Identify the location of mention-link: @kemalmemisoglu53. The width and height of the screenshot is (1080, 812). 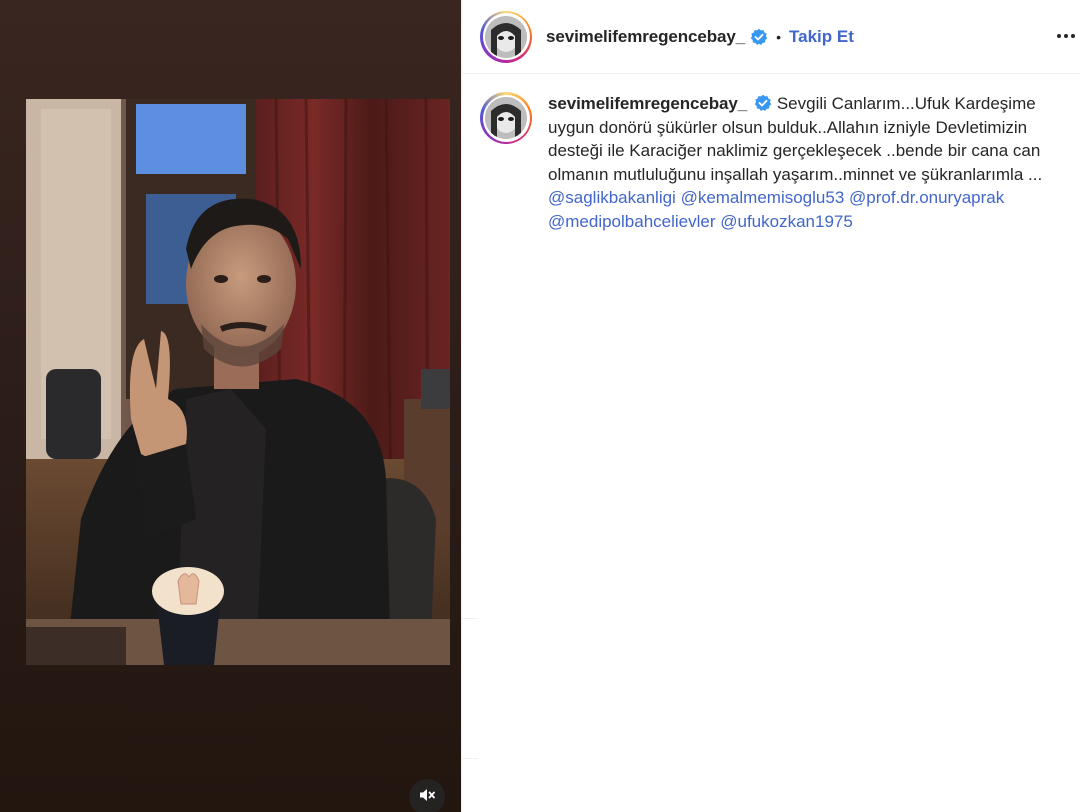
(763, 197).